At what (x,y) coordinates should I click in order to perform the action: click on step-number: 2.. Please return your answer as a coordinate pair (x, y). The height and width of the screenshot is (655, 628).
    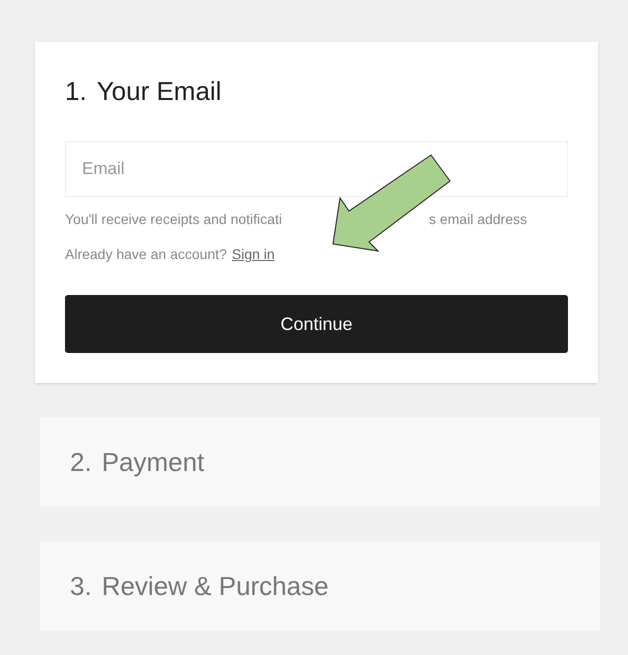
    Looking at the image, I should click on (81, 462).